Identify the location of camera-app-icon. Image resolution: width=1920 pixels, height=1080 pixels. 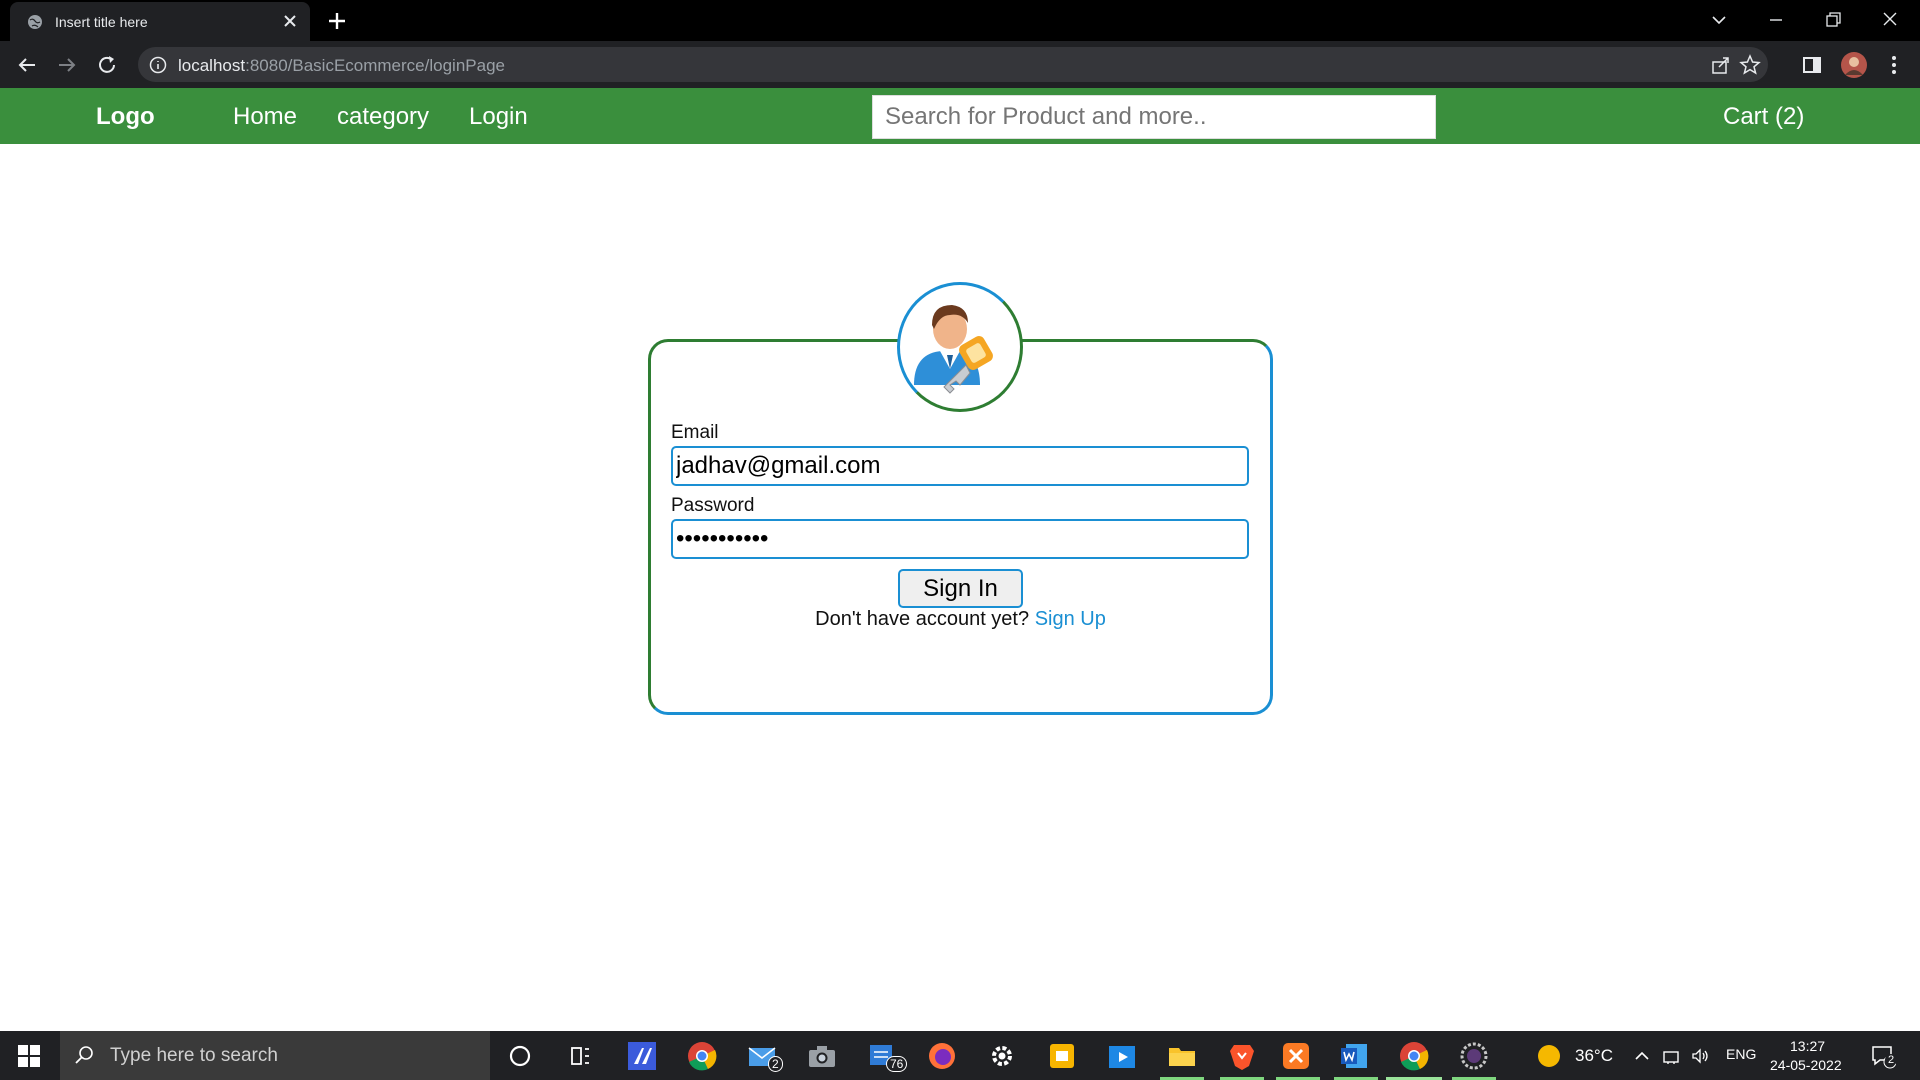
(822, 1056).